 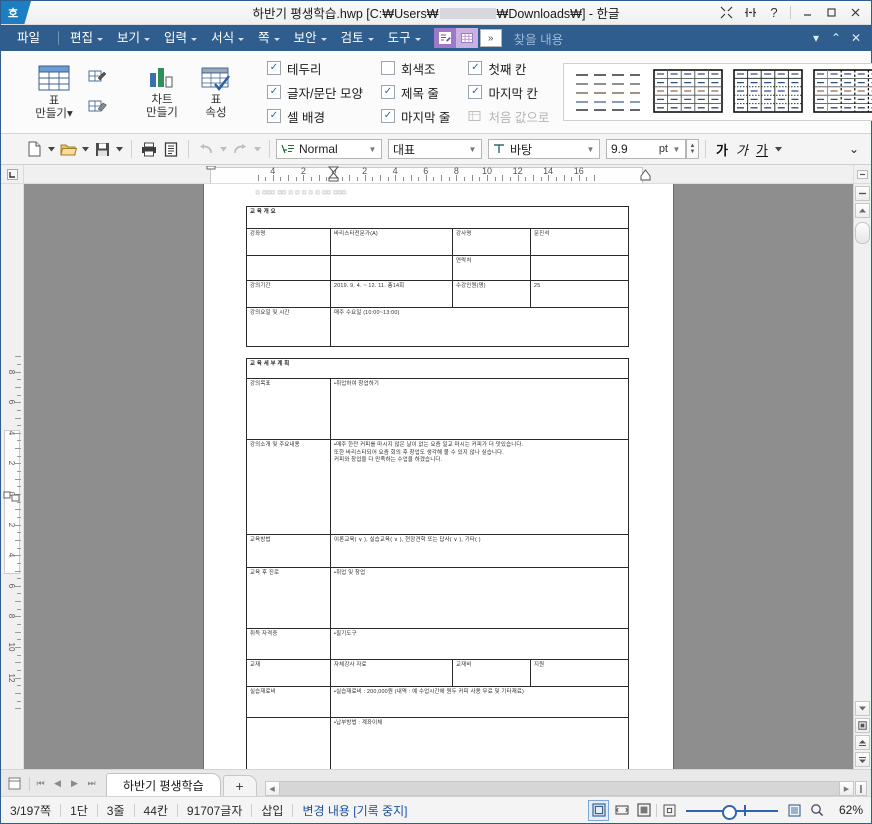 What do you see at coordinates (180, 38) in the screenshot?
I see `menu-item-input: 입력` at bounding box center [180, 38].